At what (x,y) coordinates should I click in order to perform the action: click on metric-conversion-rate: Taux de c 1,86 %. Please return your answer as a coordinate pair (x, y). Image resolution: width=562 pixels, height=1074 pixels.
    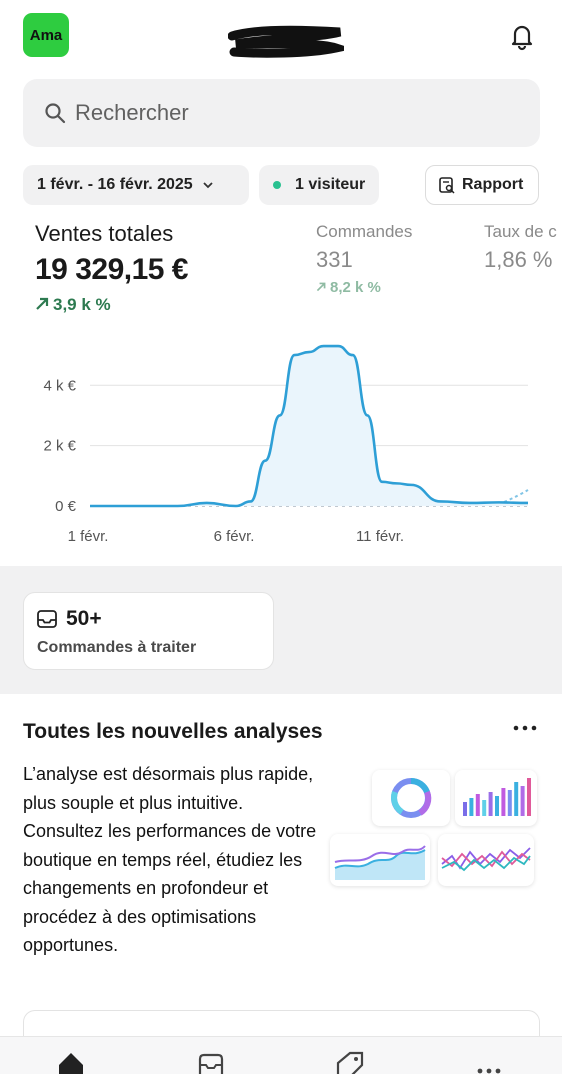
    Looking at the image, I should click on (520, 247).